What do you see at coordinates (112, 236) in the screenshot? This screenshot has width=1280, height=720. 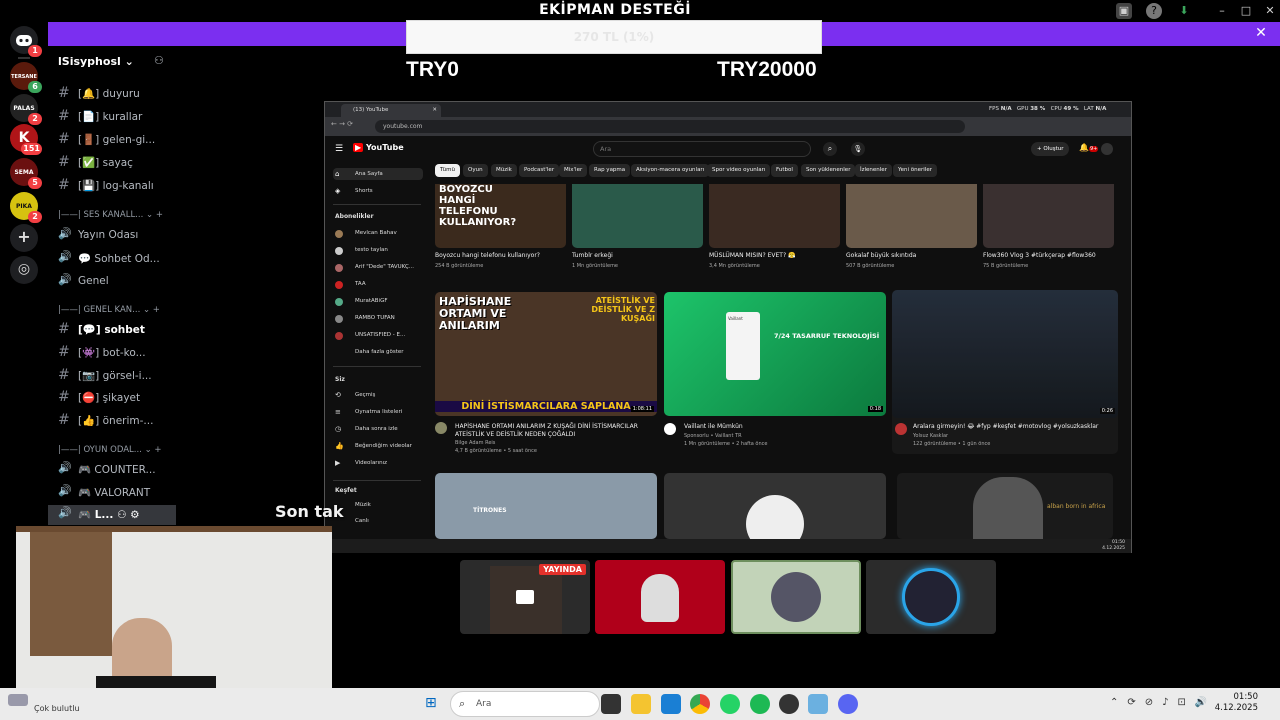 I see `voice-channel-yayin-odasi: 🔊 Yayın Odası` at bounding box center [112, 236].